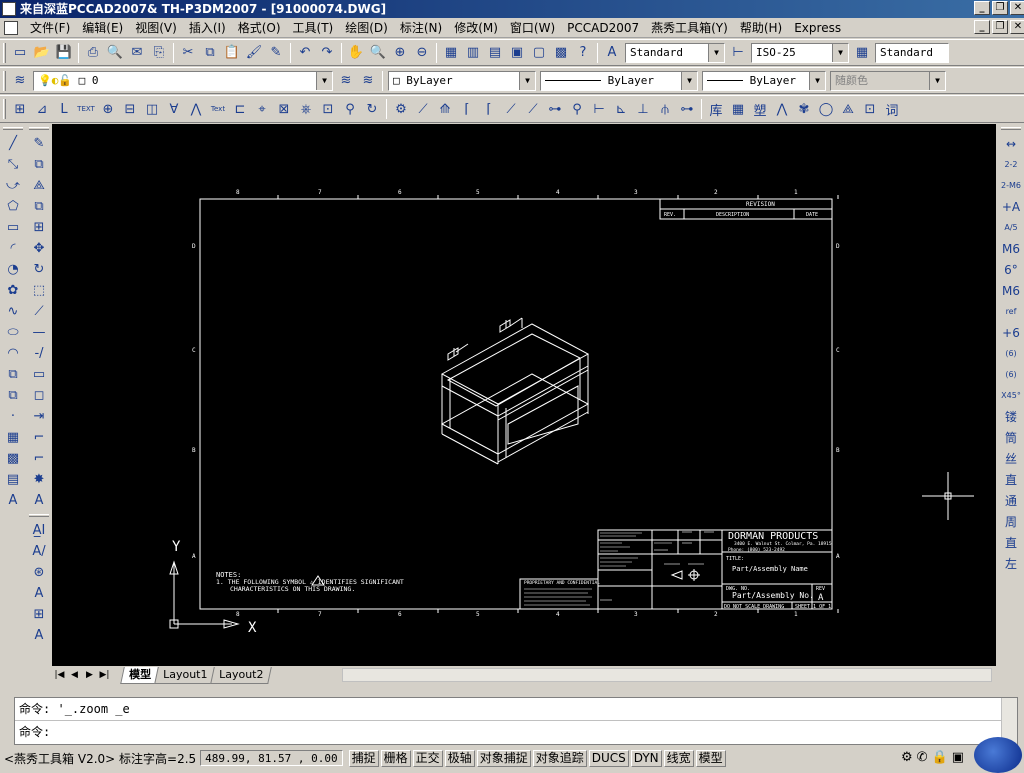  Describe the element at coordinates (982, 8) in the screenshot. I see `minimize-button: _` at that location.